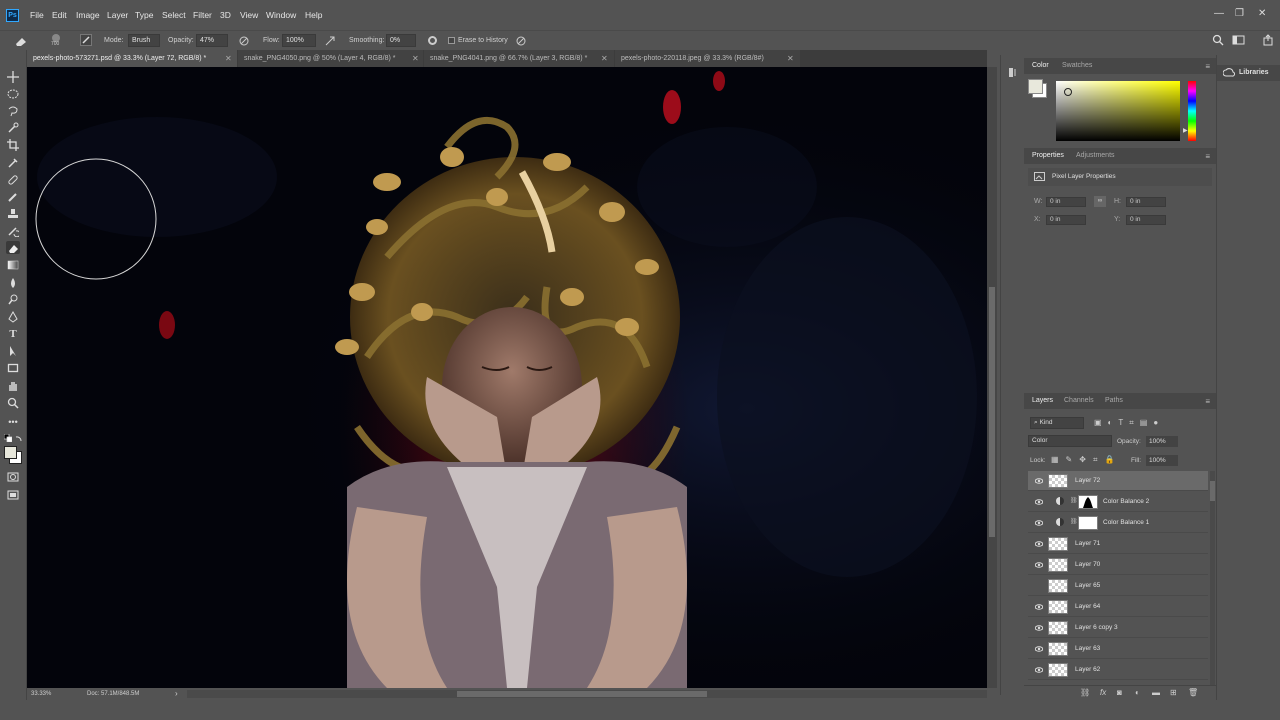 This screenshot has width=1280, height=720. Describe the element at coordinates (1146, 202) in the screenshot. I see `h-field: 0 in` at that location.